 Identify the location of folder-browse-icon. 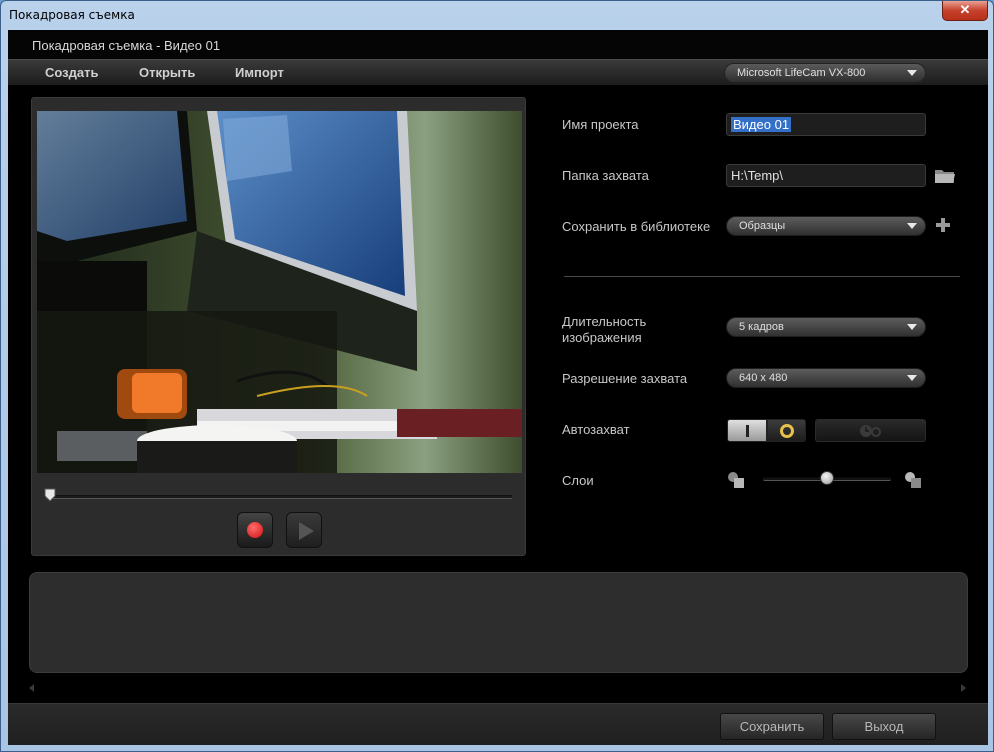
(945, 176).